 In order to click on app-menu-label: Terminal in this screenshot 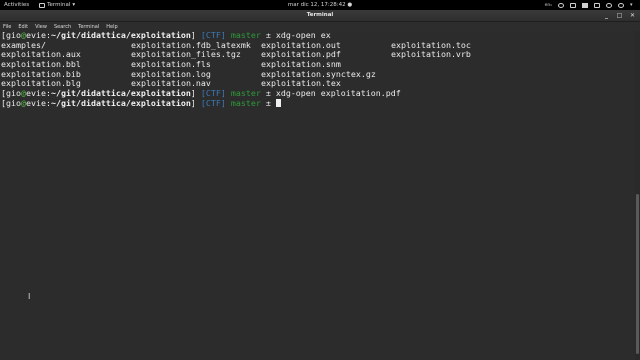, I will do `click(59, 5)`.